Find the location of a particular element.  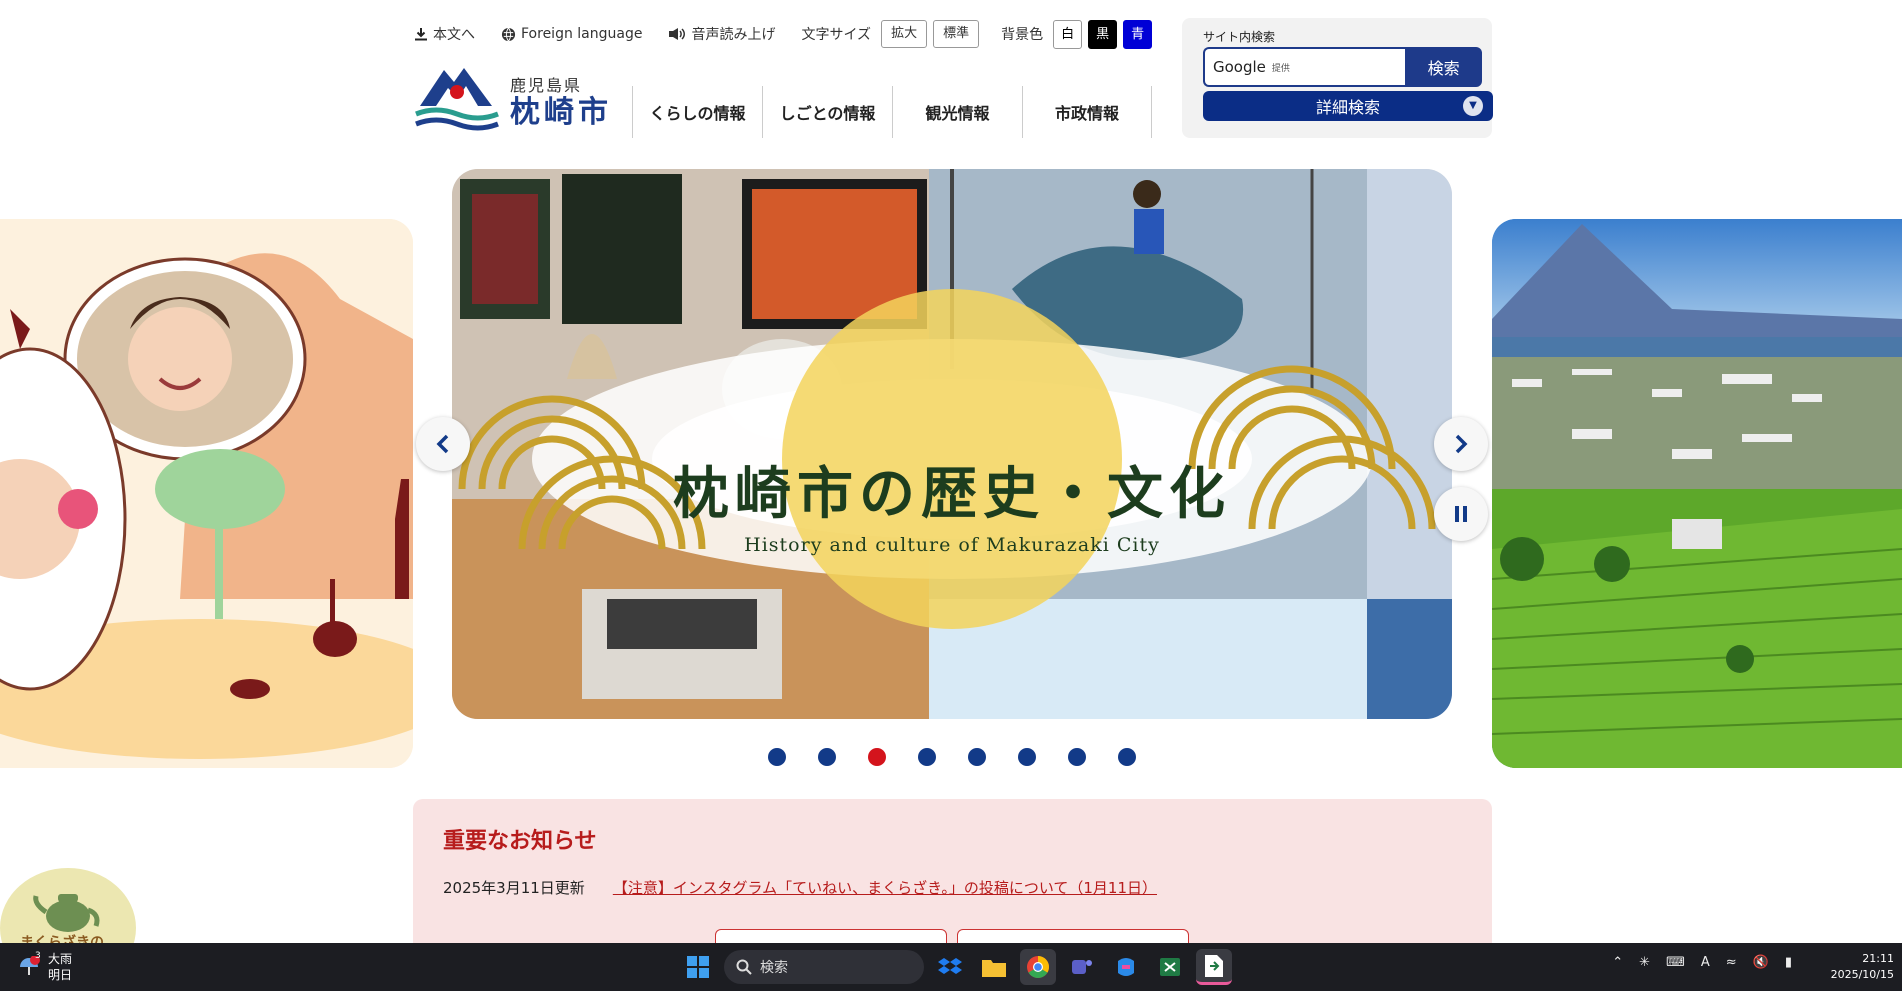

chrome-icon is located at coordinates (1038, 967).